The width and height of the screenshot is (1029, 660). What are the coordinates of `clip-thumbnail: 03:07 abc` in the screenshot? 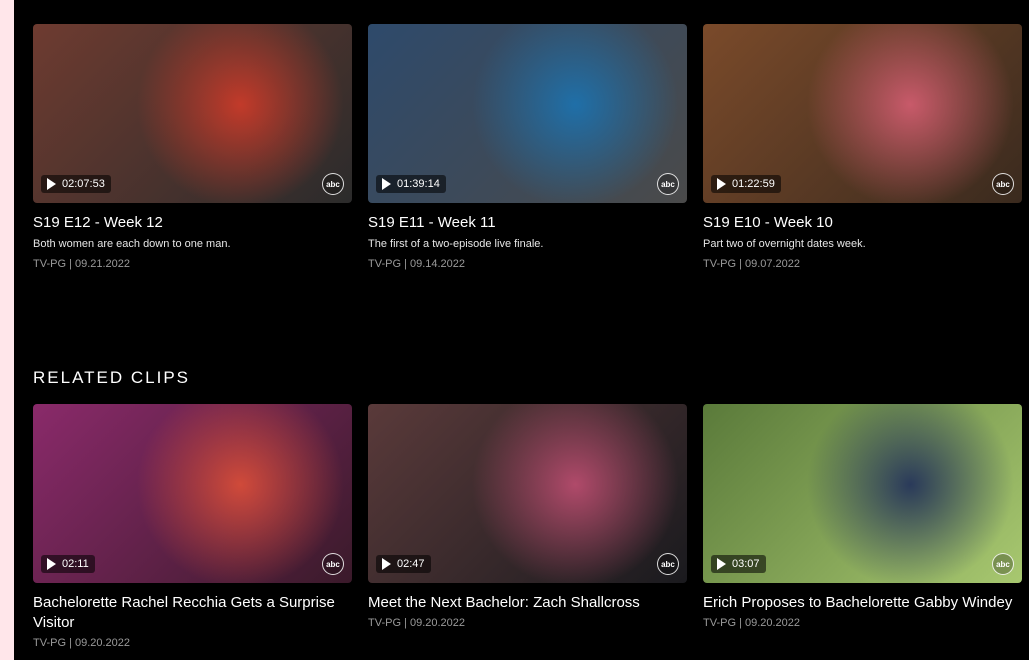 It's located at (862, 493).